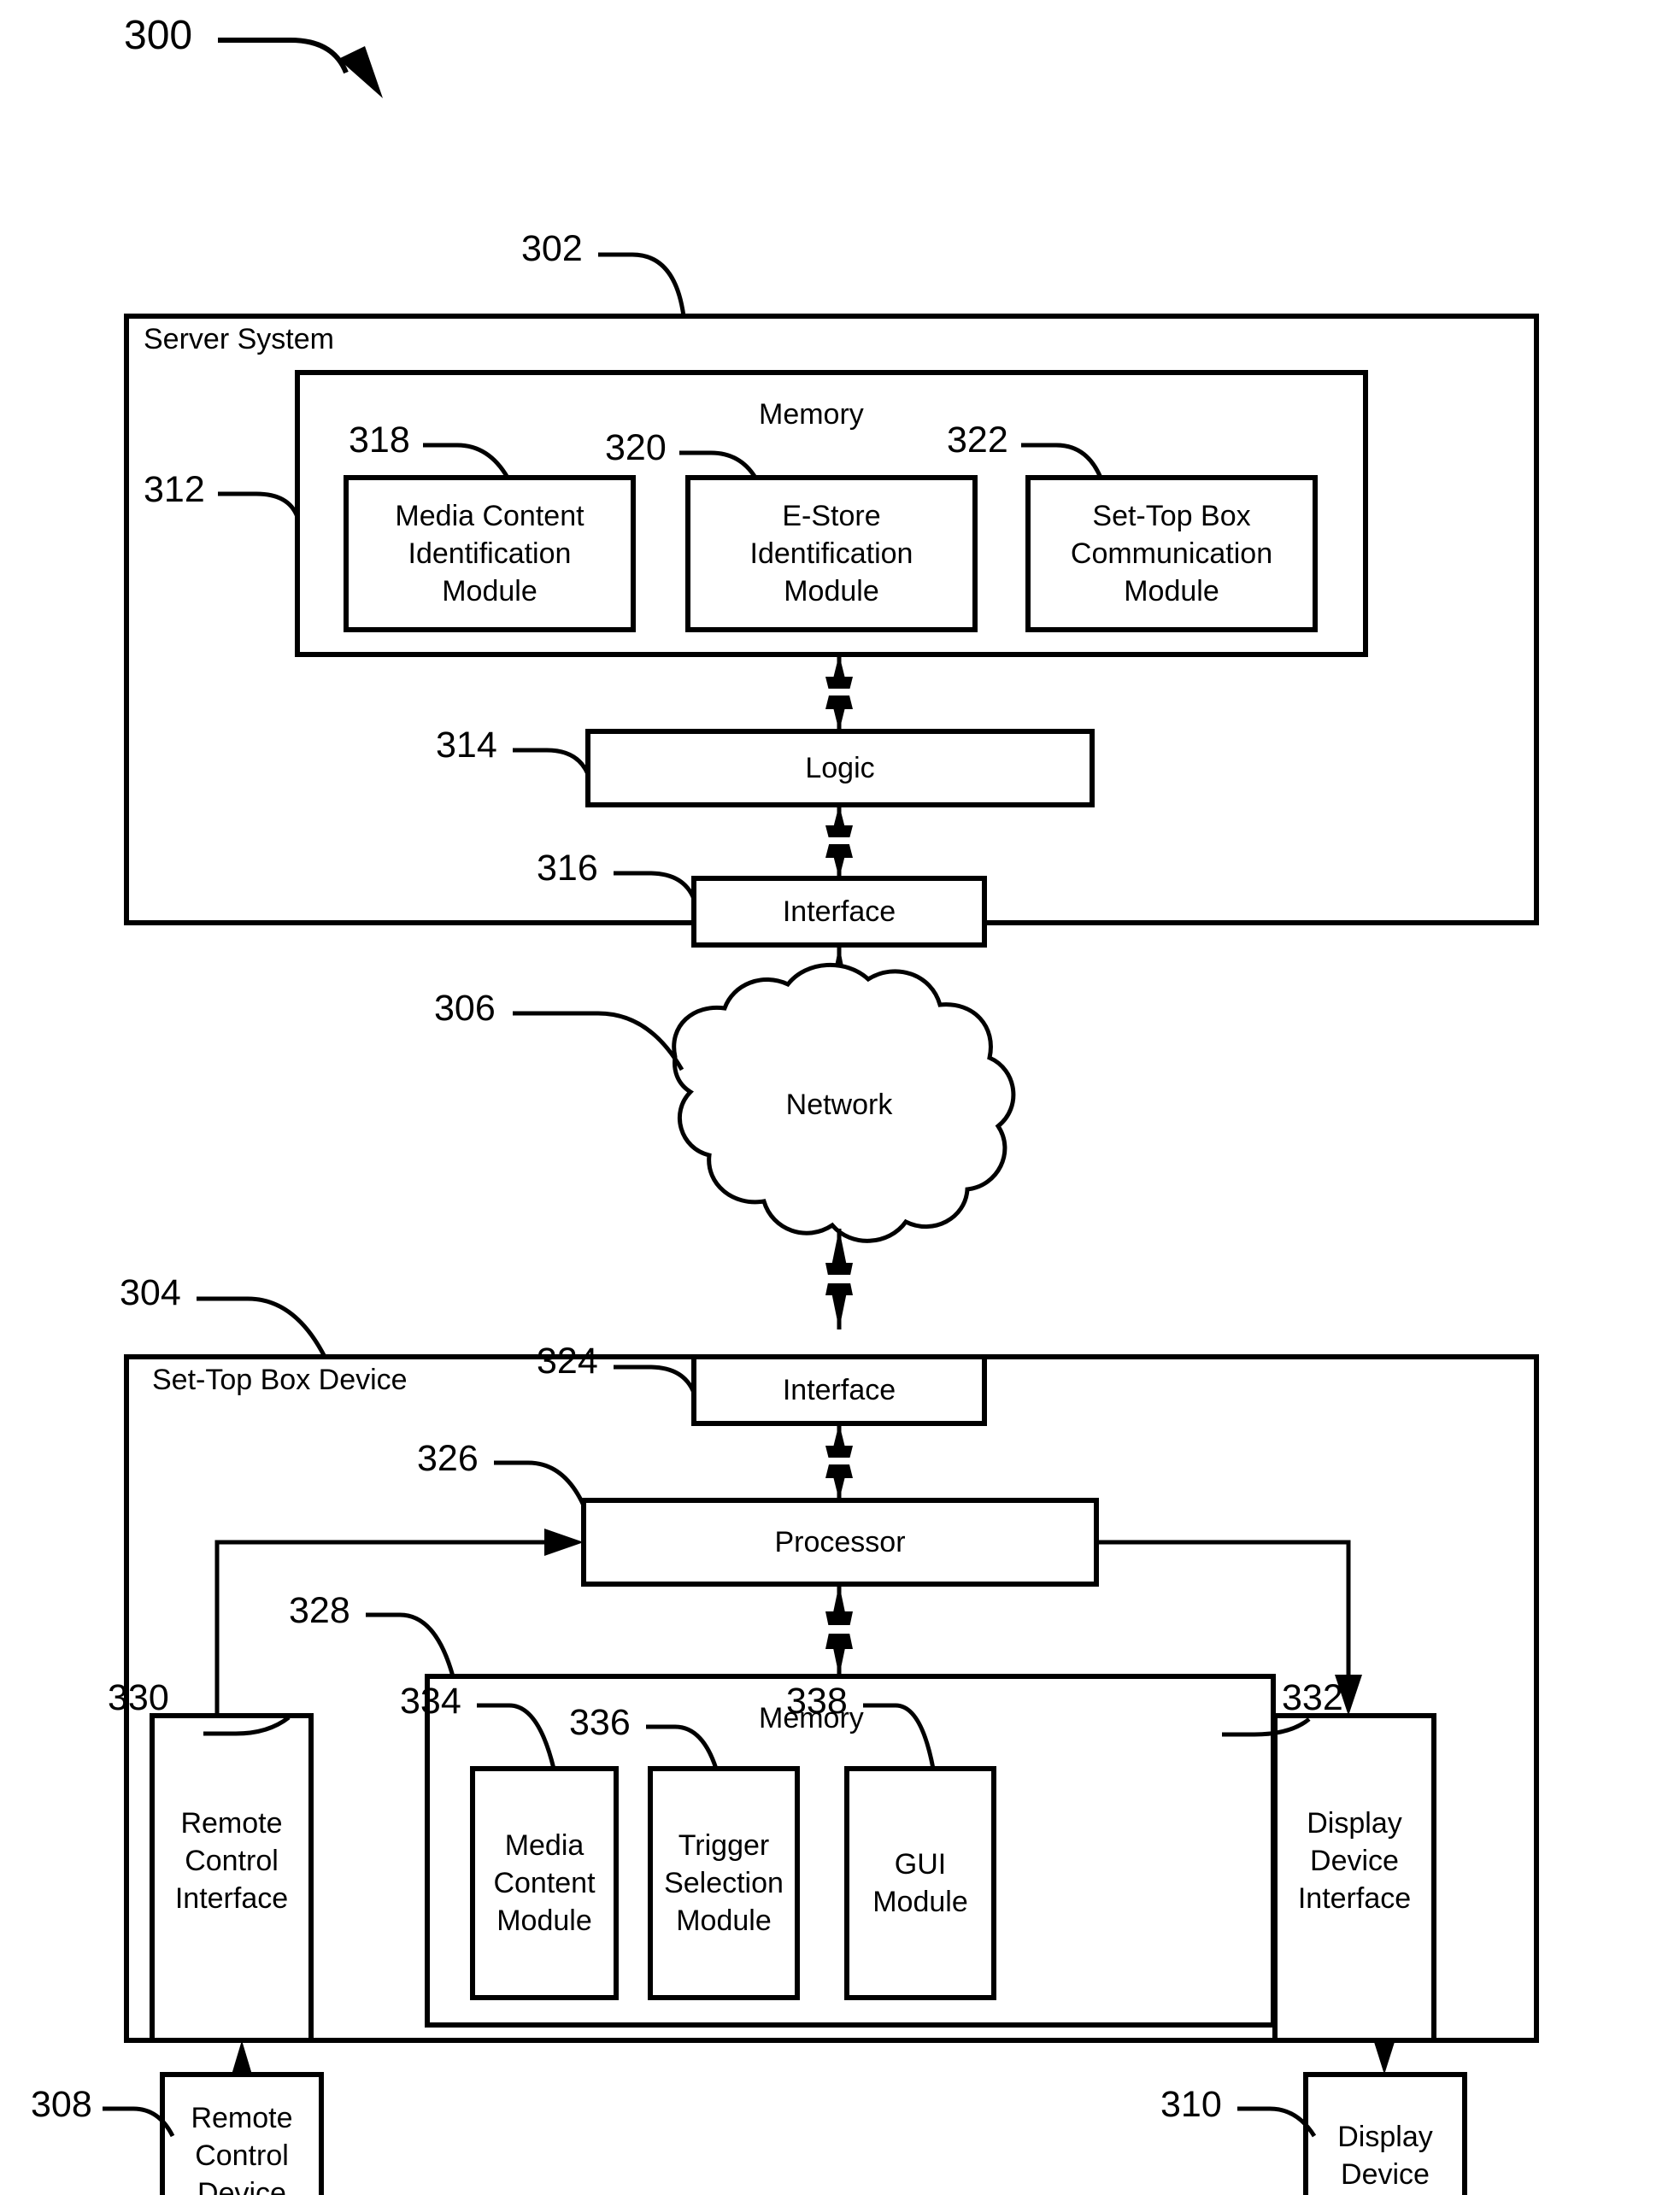  I want to click on stb-interface-label: Interface, so click(839, 1390).